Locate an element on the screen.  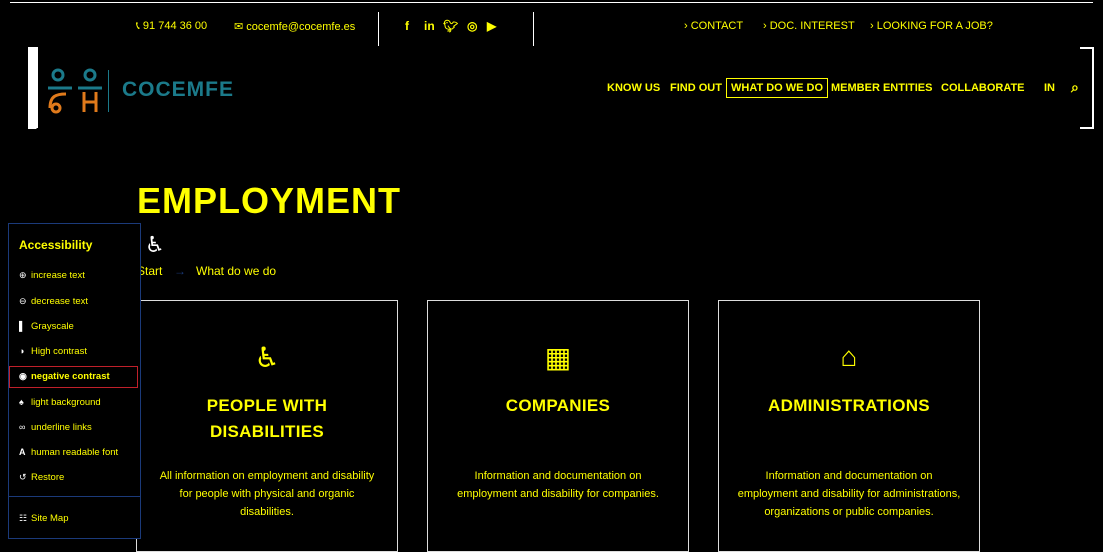
nav-know-us: KNOW US is located at coordinates (633, 88).